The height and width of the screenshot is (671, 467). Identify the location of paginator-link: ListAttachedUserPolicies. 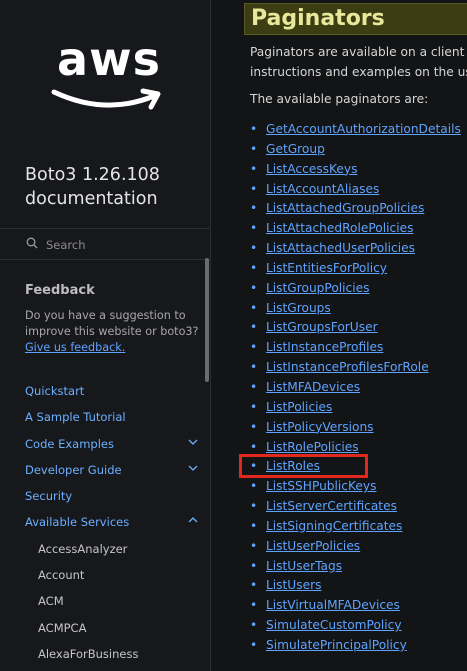
(340, 248).